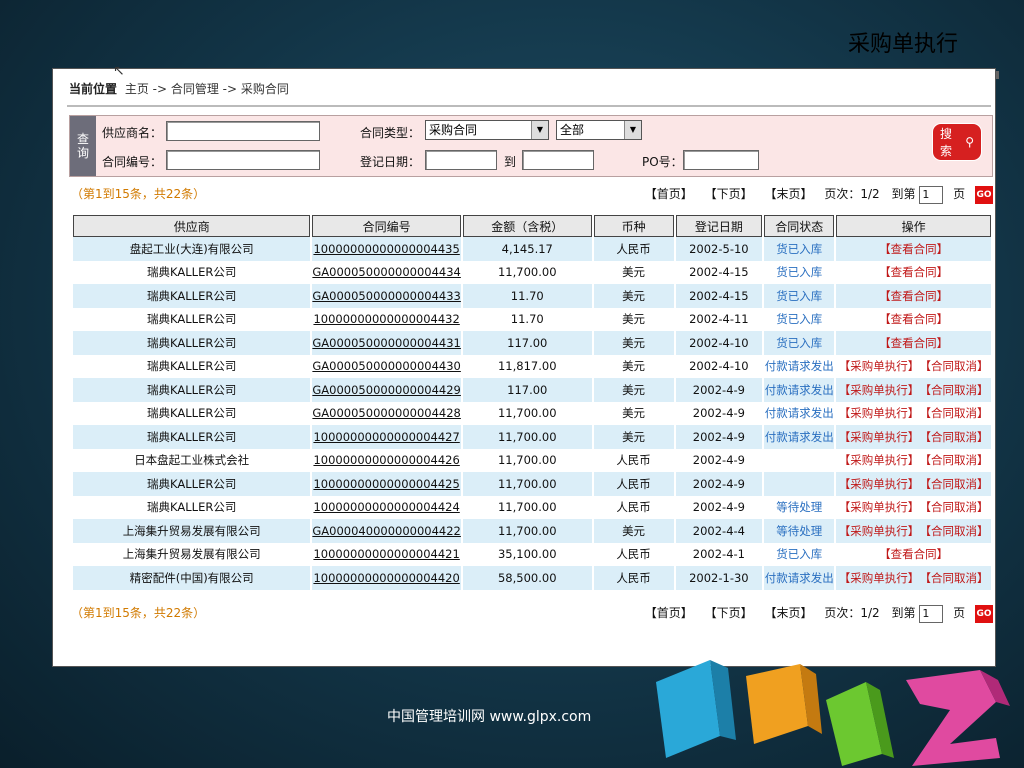 The image size is (1024, 768). What do you see at coordinates (719, 296) in the screenshot?
I see `date-cell: 2002-4-15` at bounding box center [719, 296].